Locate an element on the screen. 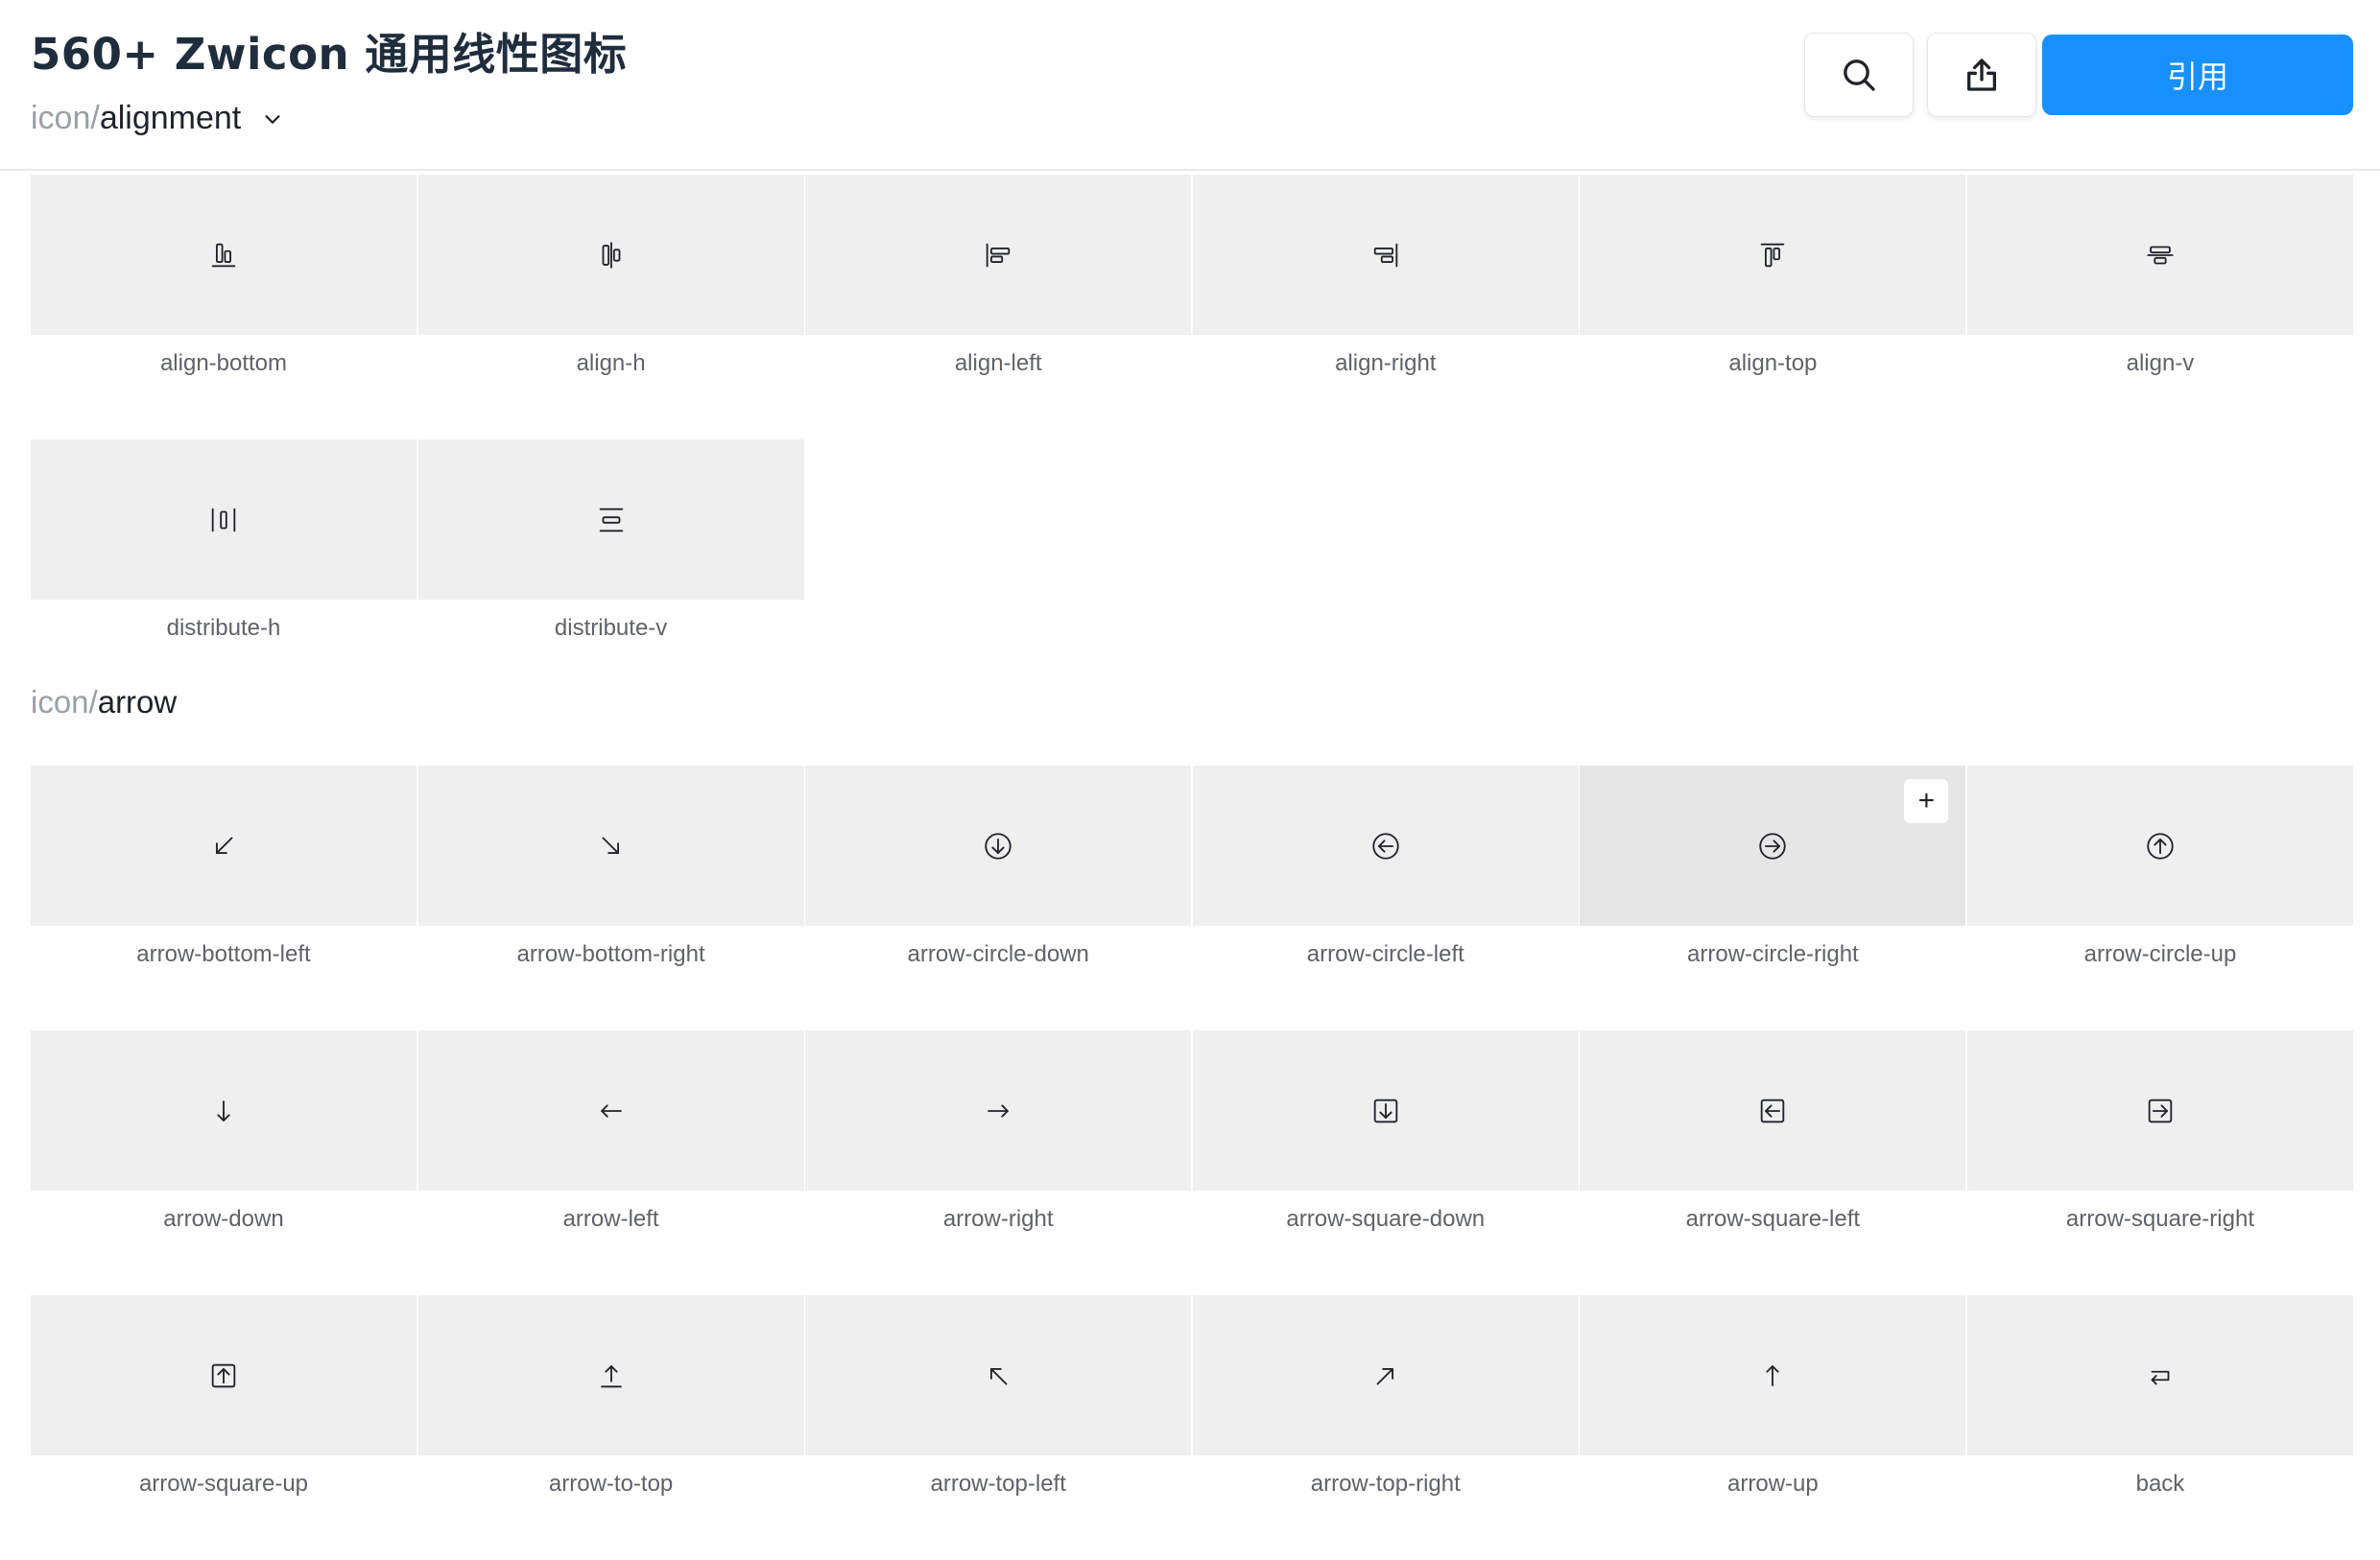 Image resolution: width=2380 pixels, height=1560 pixels. icon-card: arrow-down is located at coordinates (224, 1162).